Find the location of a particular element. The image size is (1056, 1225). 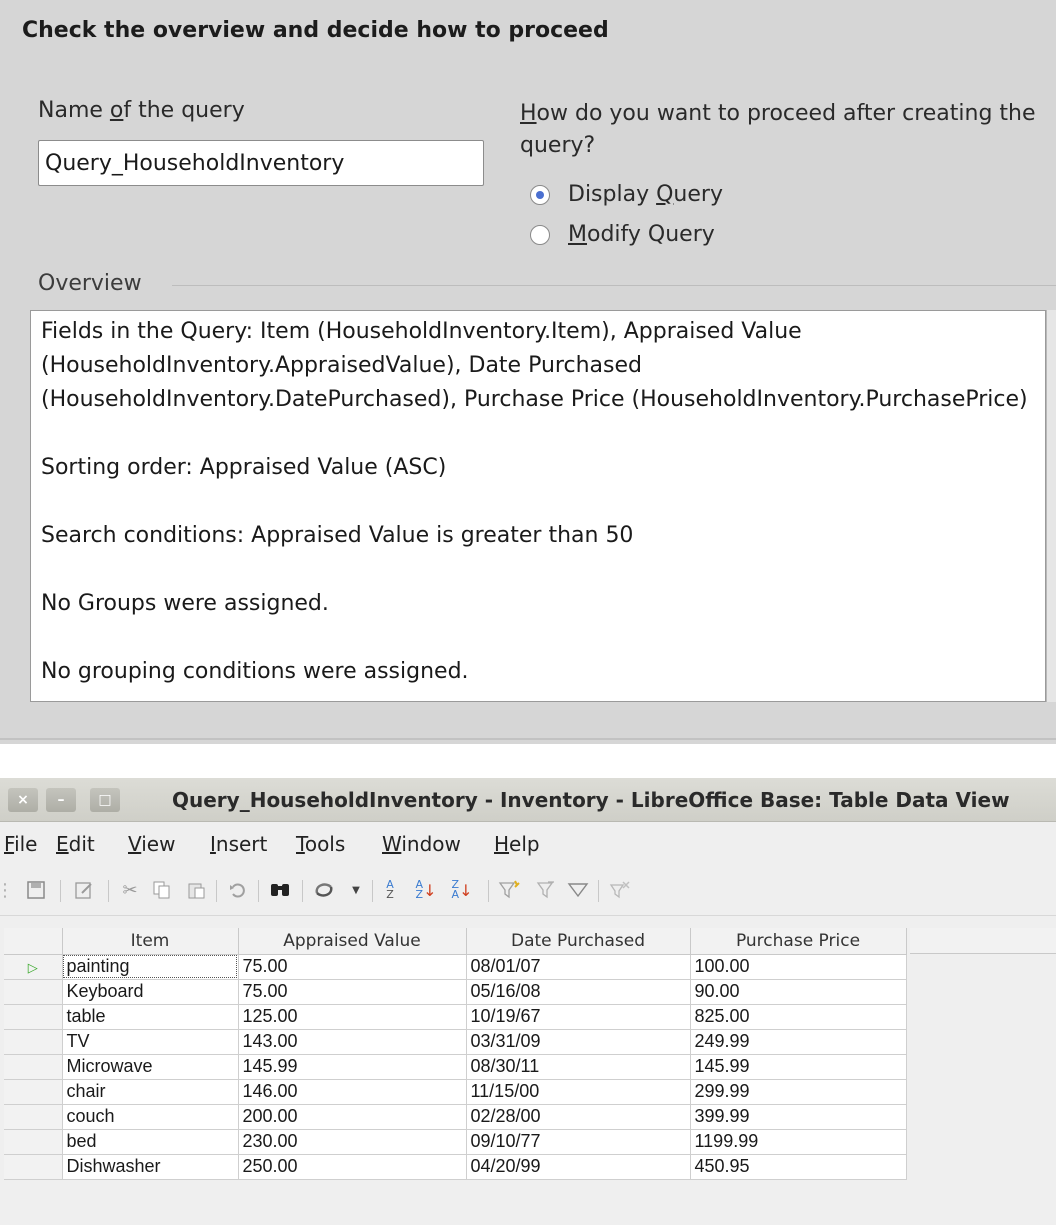

cell-date-purchased: 08/30/11 is located at coordinates (578, 1067).